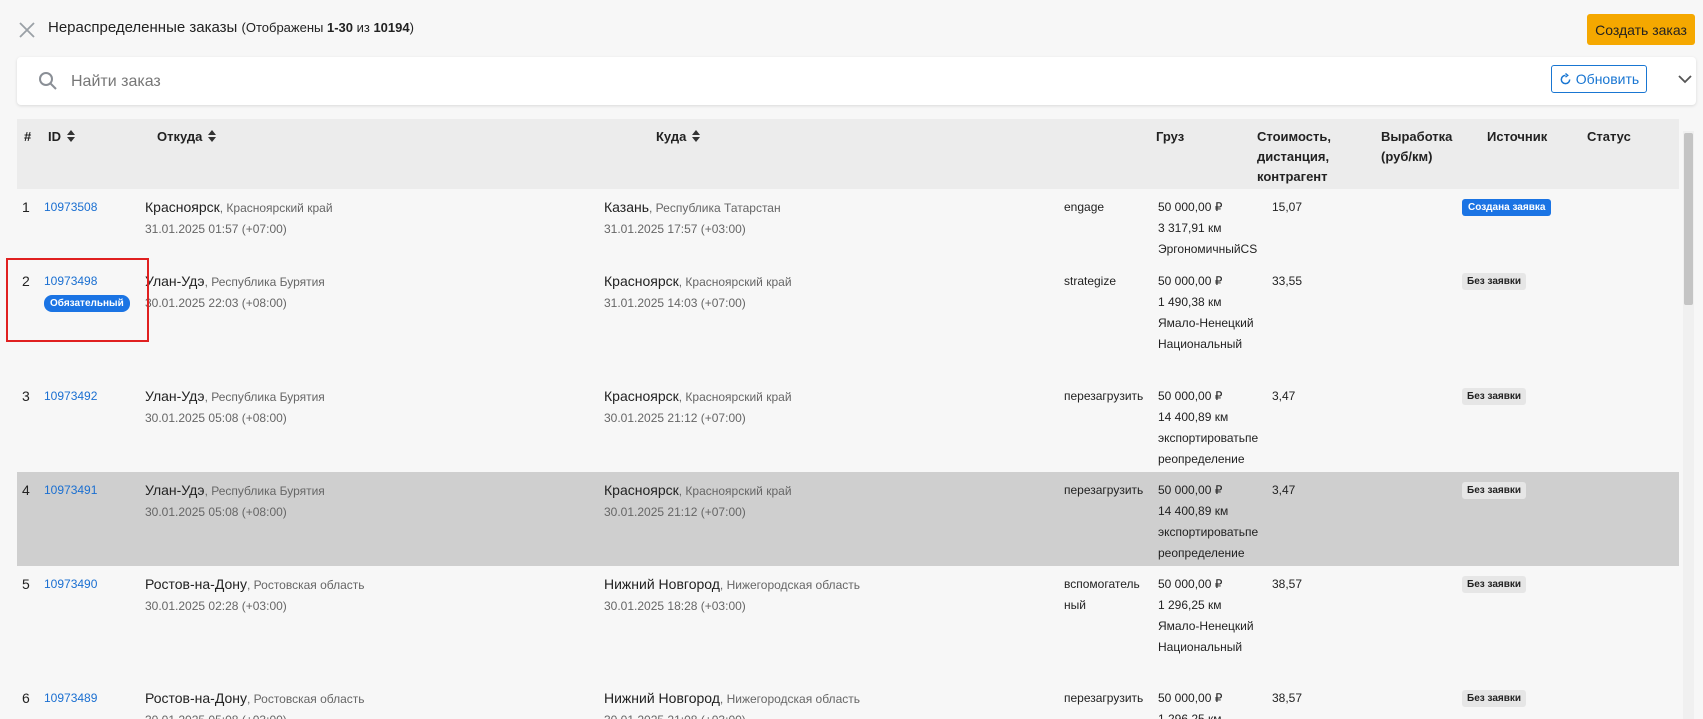 This screenshot has height=719, width=1703. What do you see at coordinates (385, 714) in the screenshot?
I see `from-date: 30.01.2025 05:08 (+03:00)` at bounding box center [385, 714].